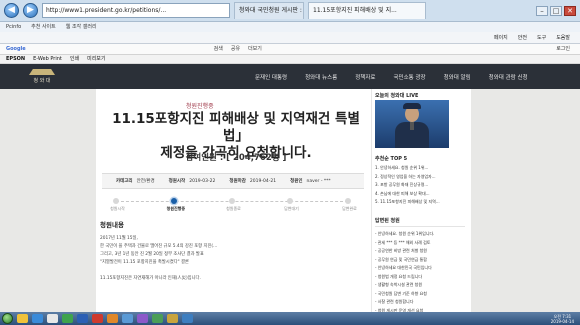 The image size is (580, 325). I want to click on taskbar: 오전 7:31 2019-04-14, so click(290, 318).